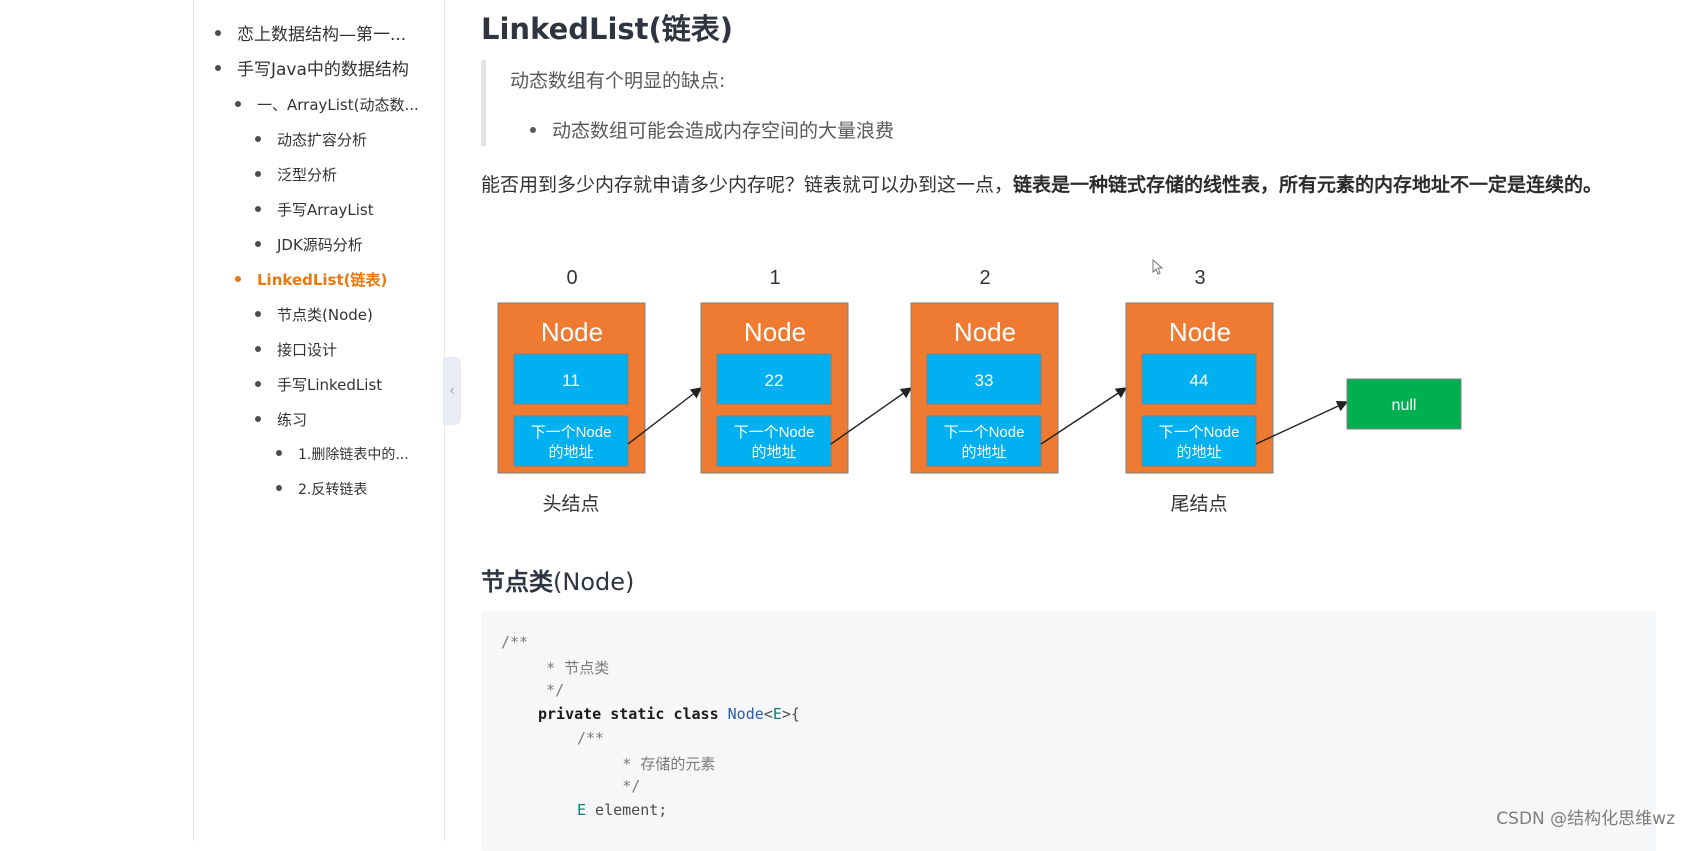 Image resolution: width=1689 pixels, height=851 pixels. Describe the element at coordinates (292, 420) in the screenshot. I see `toc-item-label: 练习` at that location.